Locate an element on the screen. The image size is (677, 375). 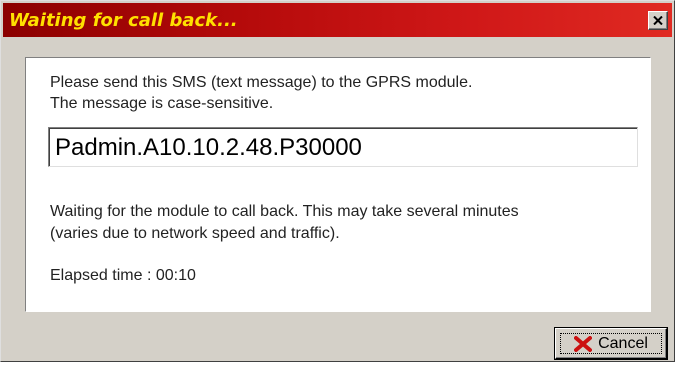
elapsed-time: Elapsed time : 00:10 is located at coordinates (123, 275).